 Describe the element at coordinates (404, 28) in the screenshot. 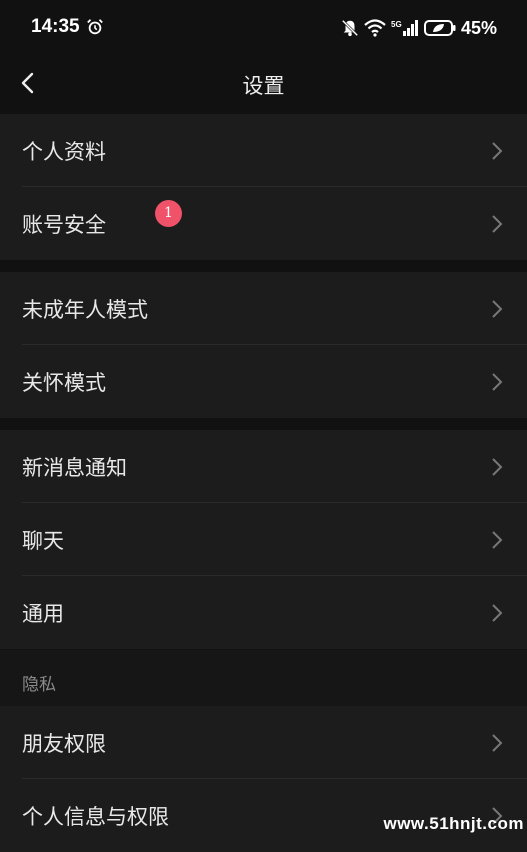

I see `5g-signal-icon: 5G` at that location.